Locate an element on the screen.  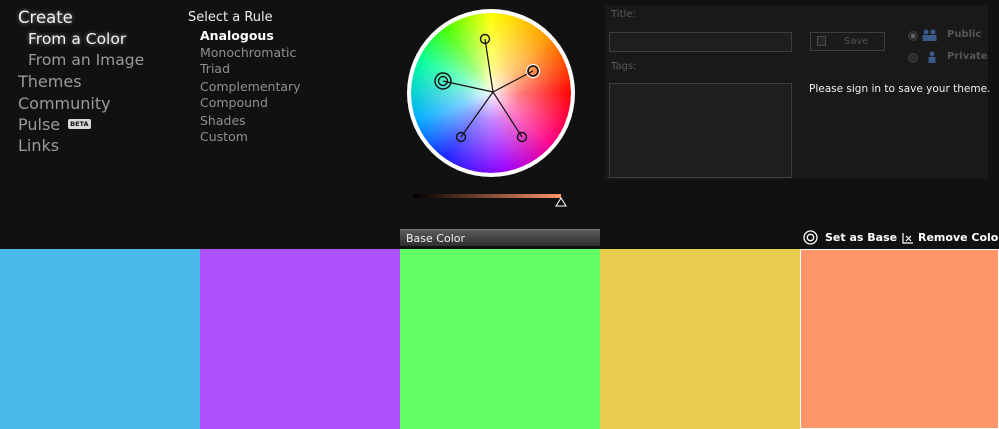
color-wheel is located at coordinates (491, 94).